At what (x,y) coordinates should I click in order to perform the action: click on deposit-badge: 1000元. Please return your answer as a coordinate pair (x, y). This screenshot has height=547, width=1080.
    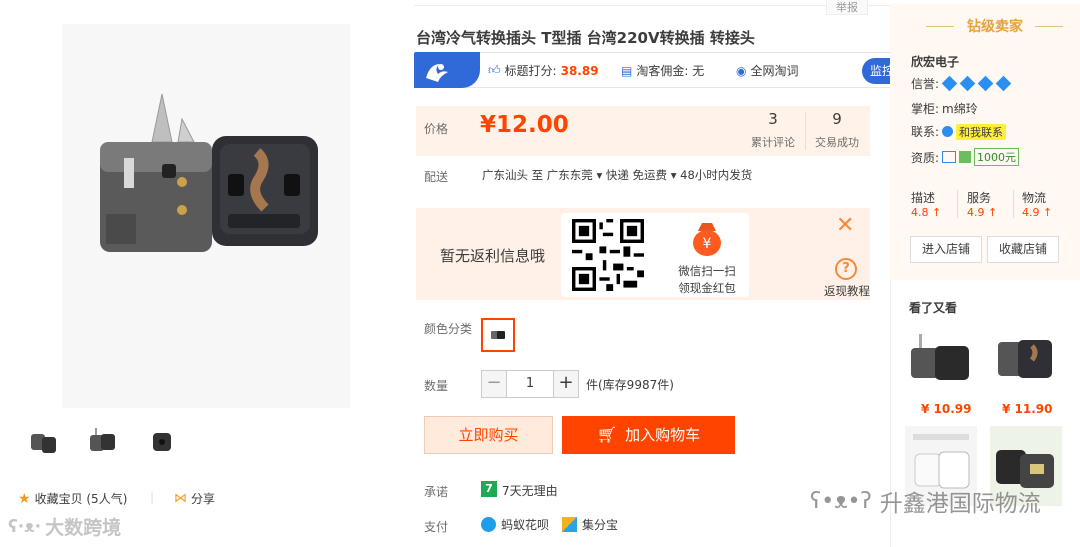
    Looking at the image, I should click on (997, 157).